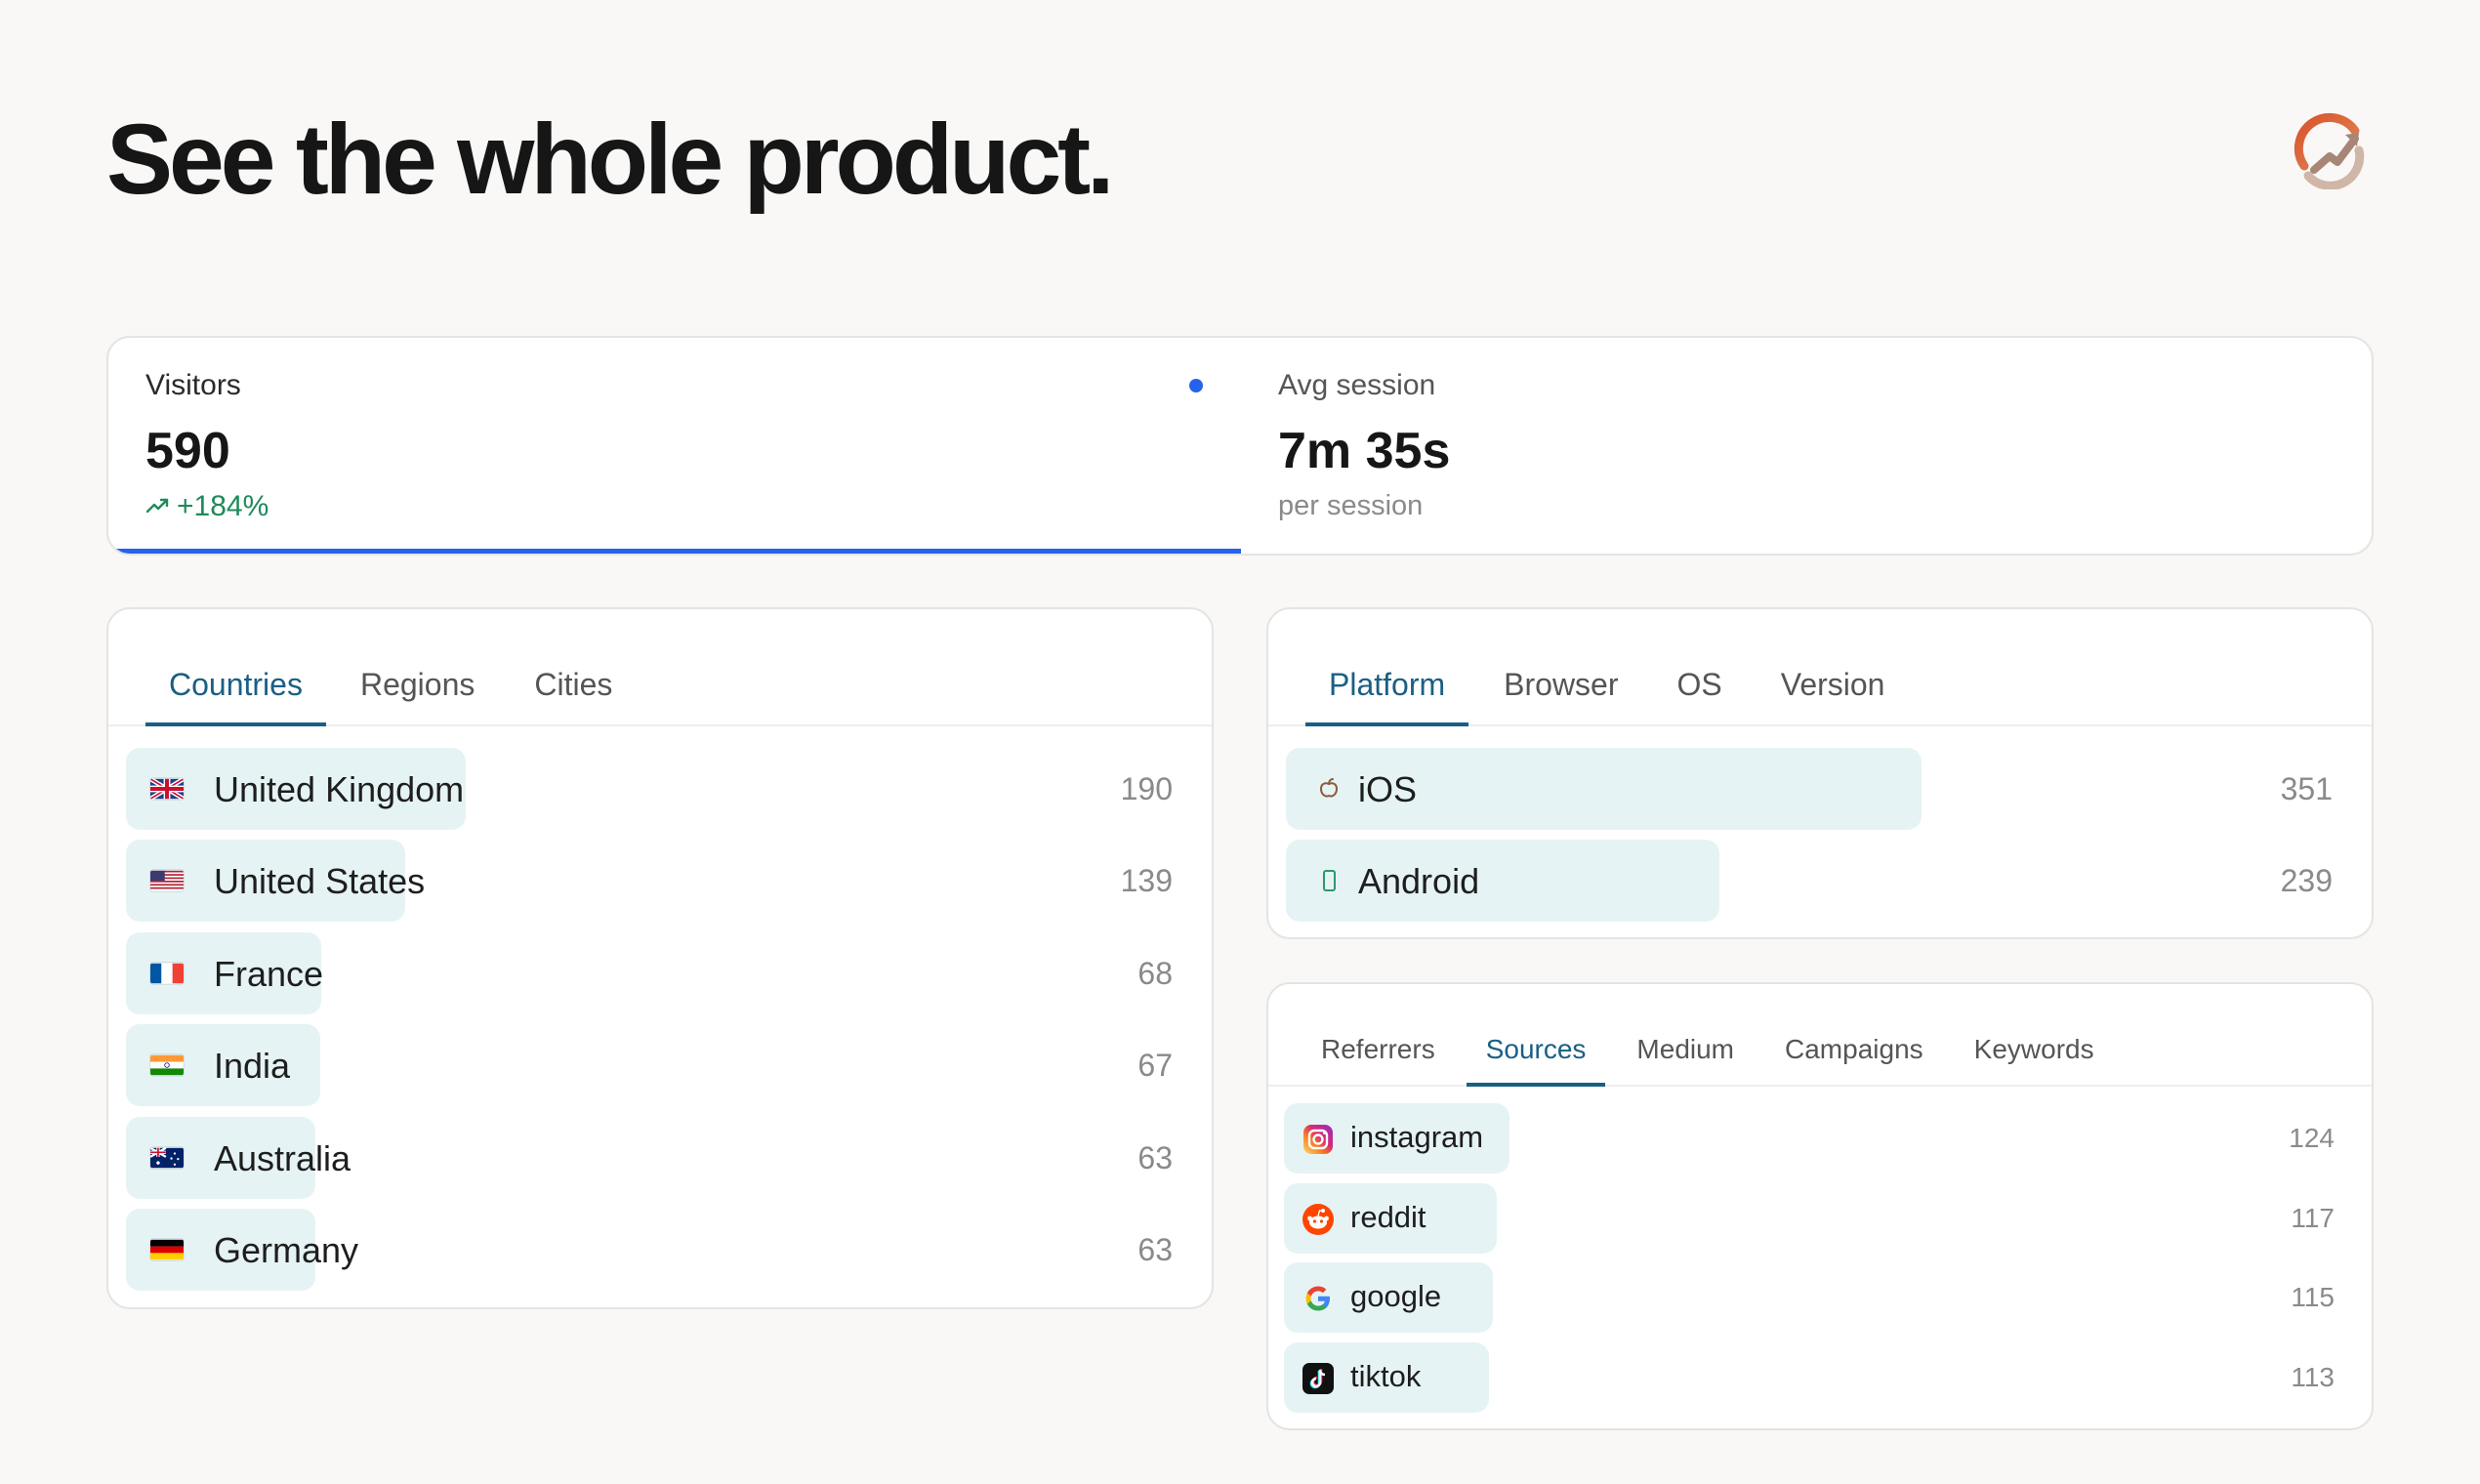  What do you see at coordinates (282, 1158) in the screenshot?
I see `row-label: Australia` at bounding box center [282, 1158].